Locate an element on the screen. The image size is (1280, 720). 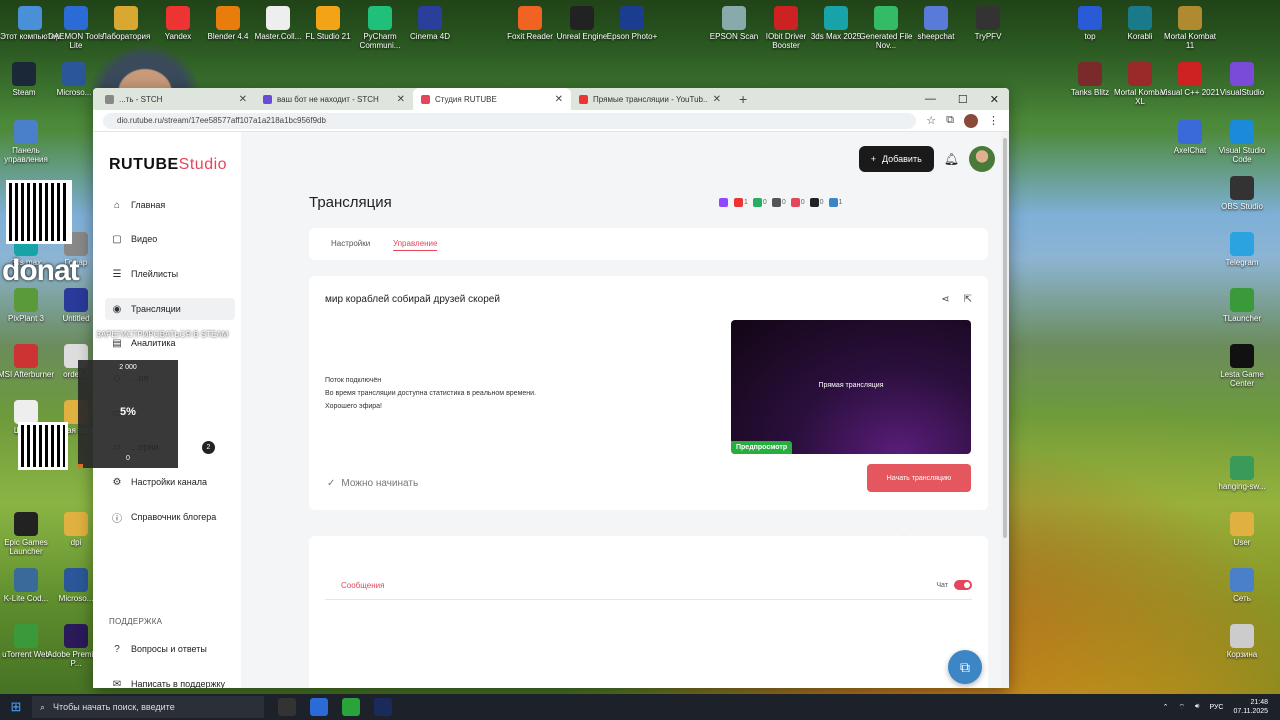
taskbar-search: ⌕ Чтобы начать поиск, введите is located at coordinates (148, 707).